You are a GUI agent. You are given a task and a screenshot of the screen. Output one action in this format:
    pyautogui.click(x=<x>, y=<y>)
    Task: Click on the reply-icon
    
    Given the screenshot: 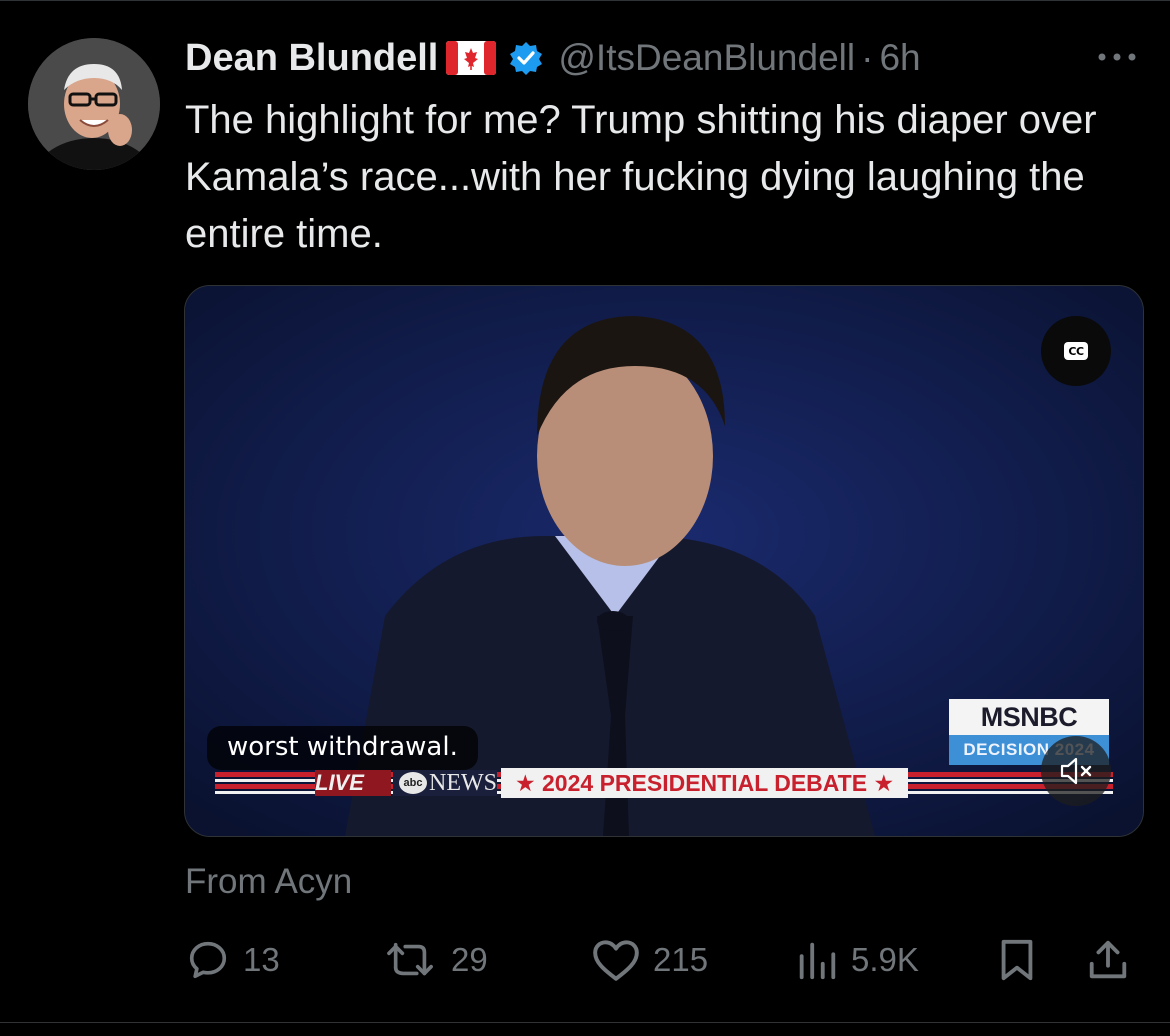 What is the action you would take?
    pyautogui.click(x=208, y=960)
    